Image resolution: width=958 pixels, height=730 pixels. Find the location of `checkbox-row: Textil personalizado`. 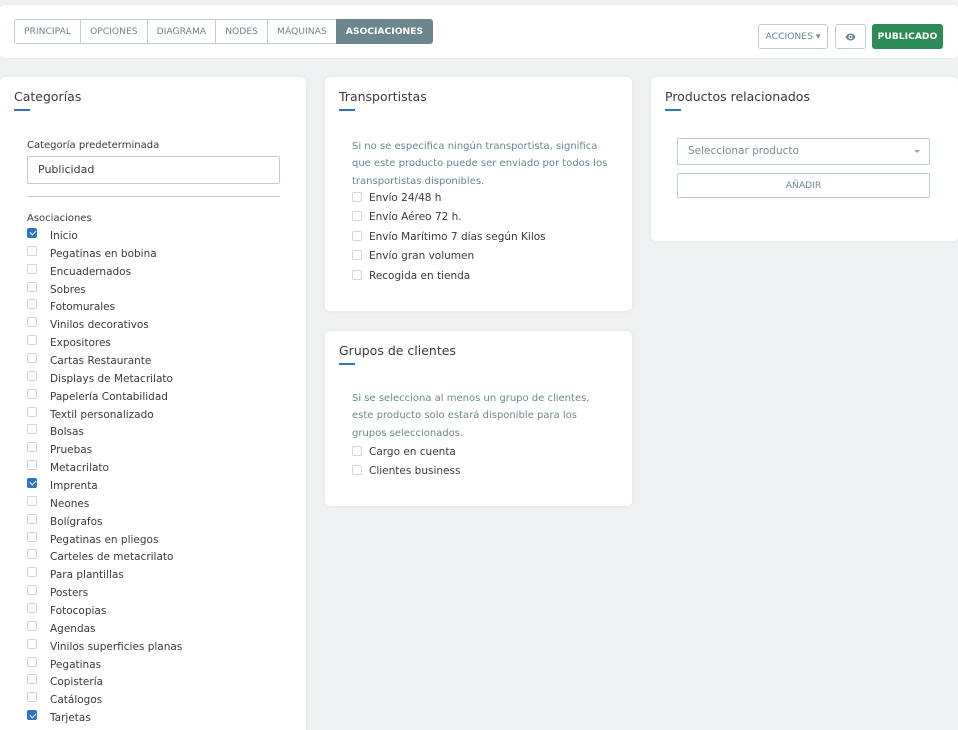

checkbox-row: Textil personalizado is located at coordinates (104, 415).